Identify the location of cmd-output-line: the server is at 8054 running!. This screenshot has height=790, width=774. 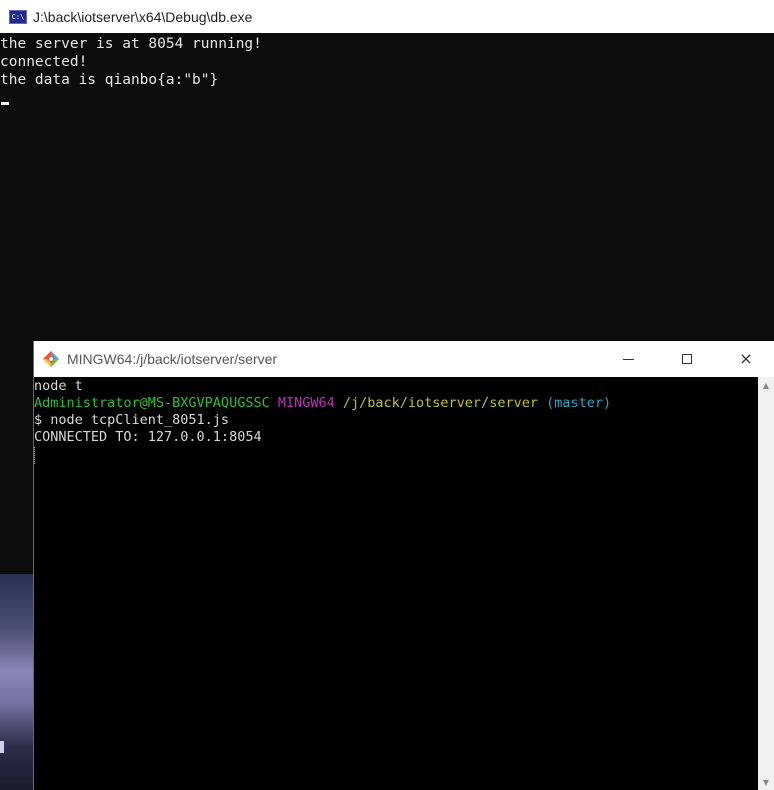
(131, 44).